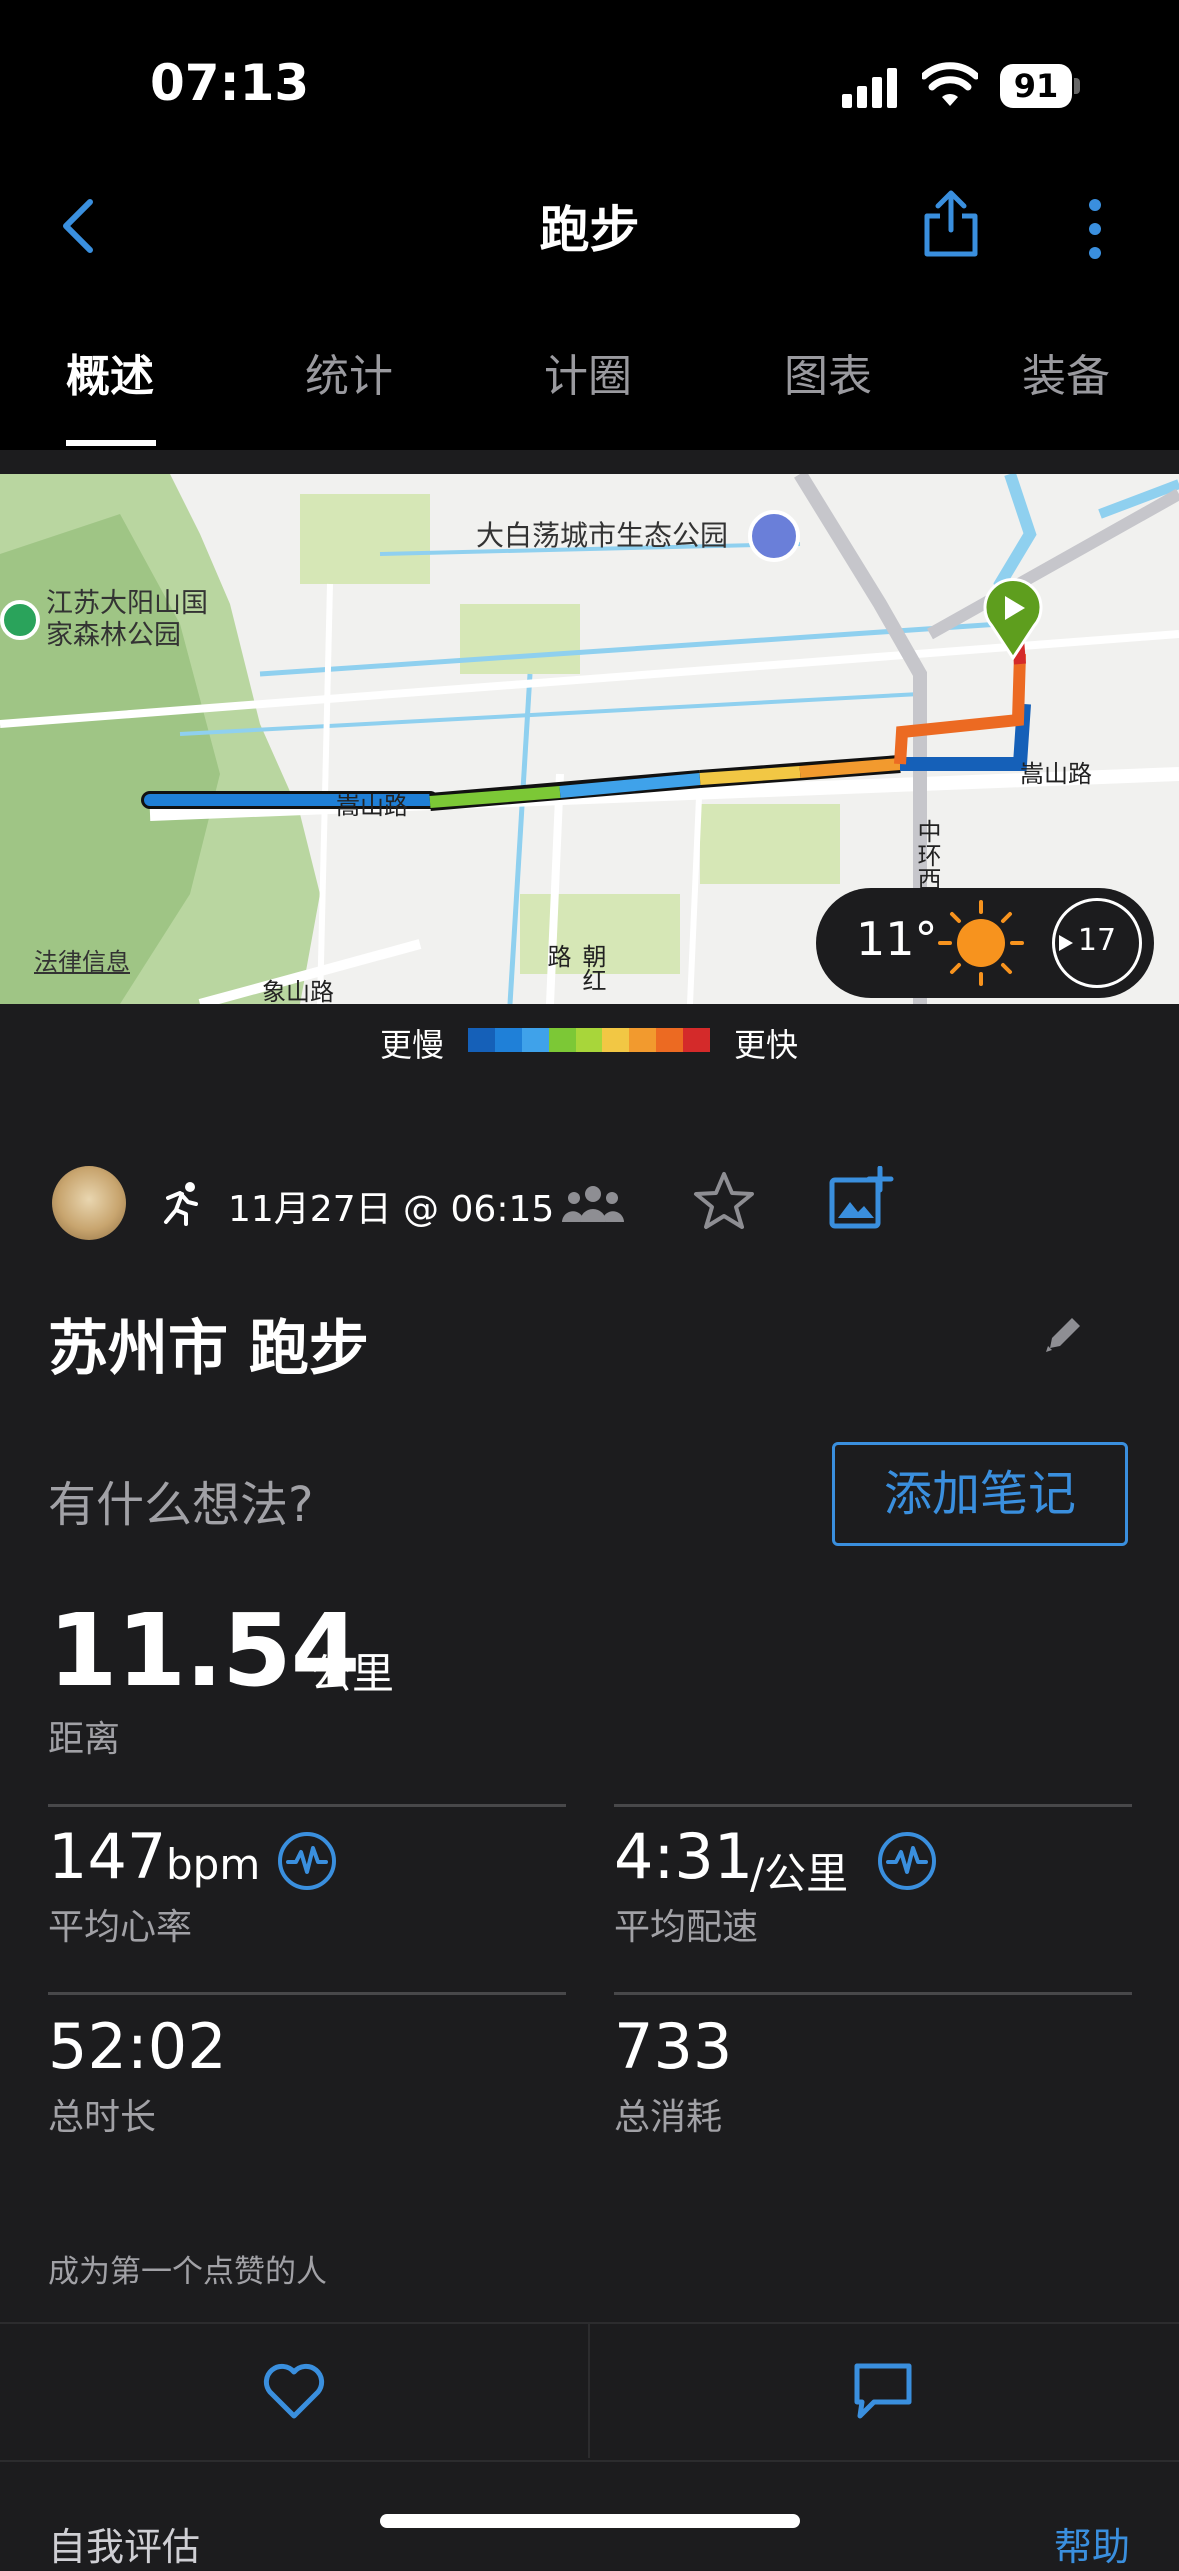  What do you see at coordinates (861, 1198) in the screenshot?
I see `add-photo-icon` at bounding box center [861, 1198].